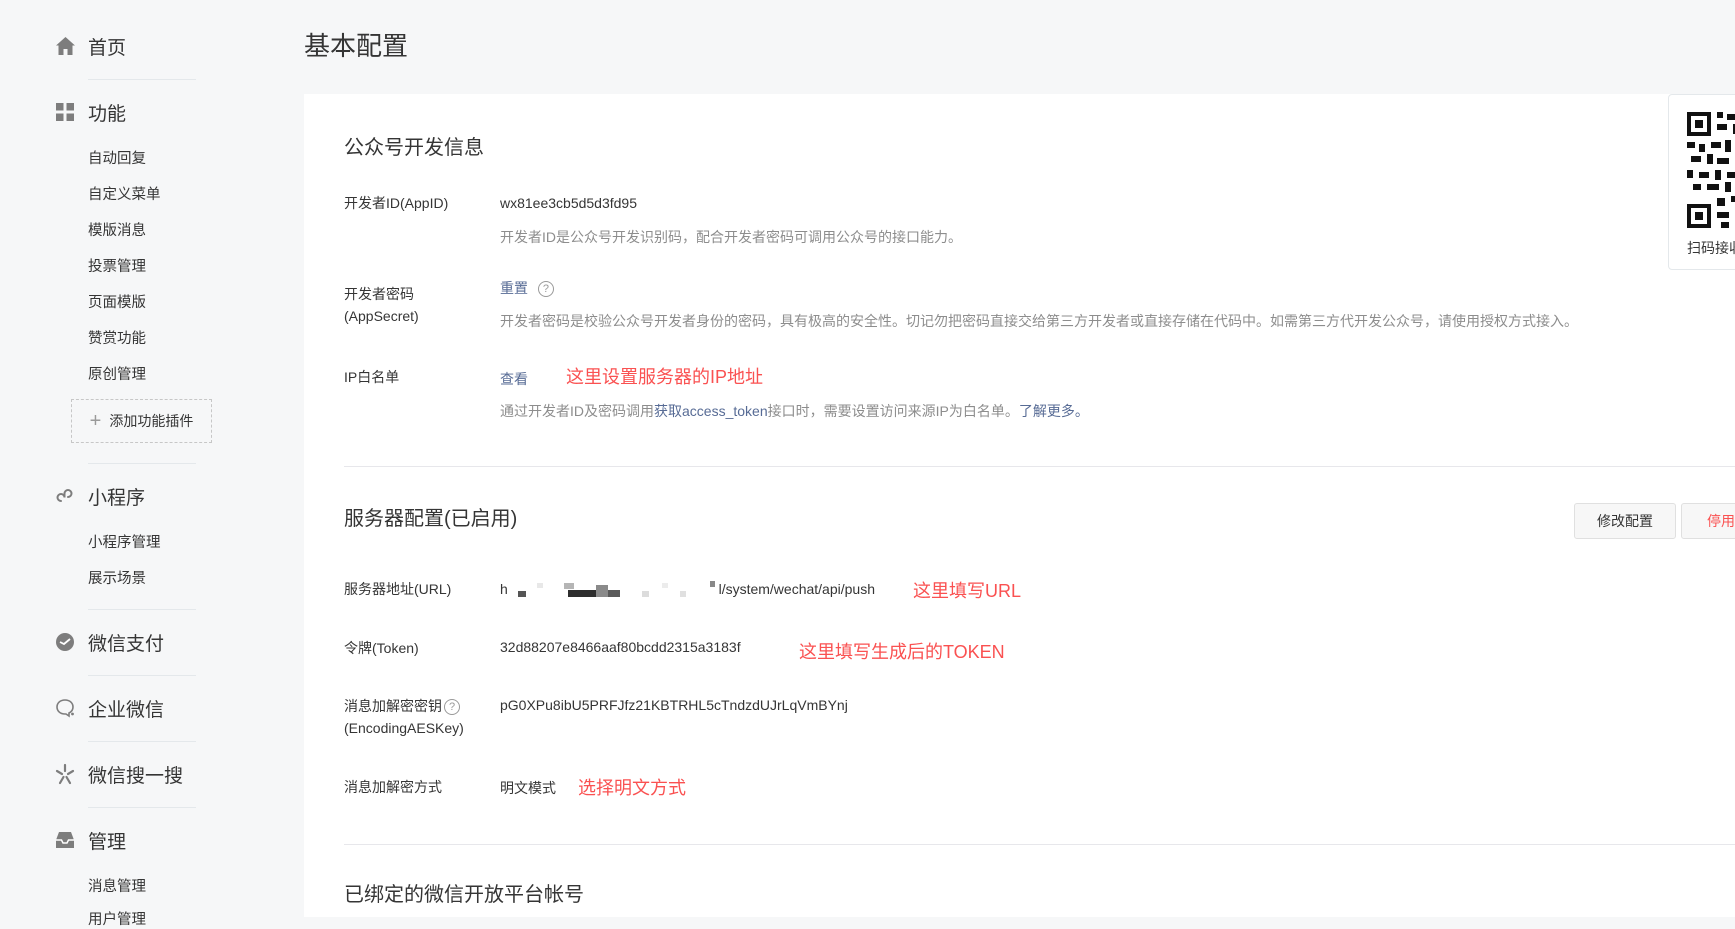  What do you see at coordinates (665, 377) in the screenshot?
I see `ip-note: 这里设置服务器的IP地址` at bounding box center [665, 377].